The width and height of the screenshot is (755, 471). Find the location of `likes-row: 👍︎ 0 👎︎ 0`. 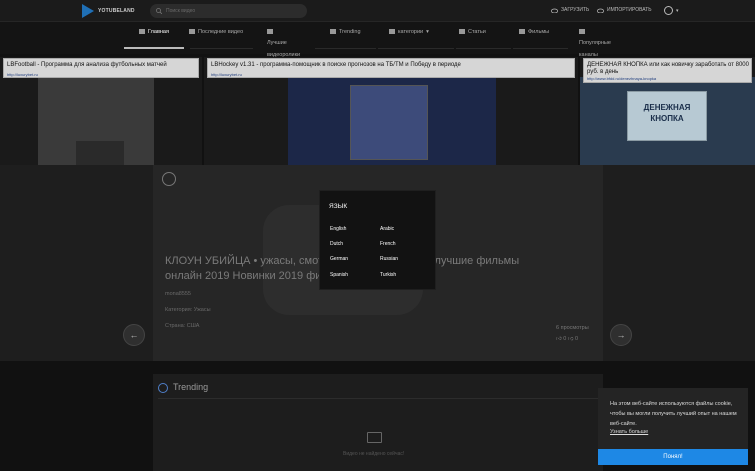

likes-row: 👍︎ 0 👎︎ 0 is located at coordinates (567, 339).